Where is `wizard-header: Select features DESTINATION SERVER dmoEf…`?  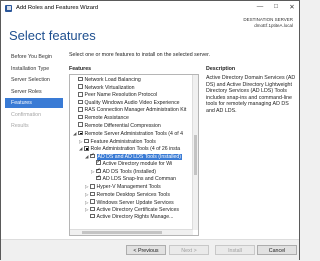
wizard-header: Select features DESTINATION SERVER dmoEf… is located at coordinates (150, 30).